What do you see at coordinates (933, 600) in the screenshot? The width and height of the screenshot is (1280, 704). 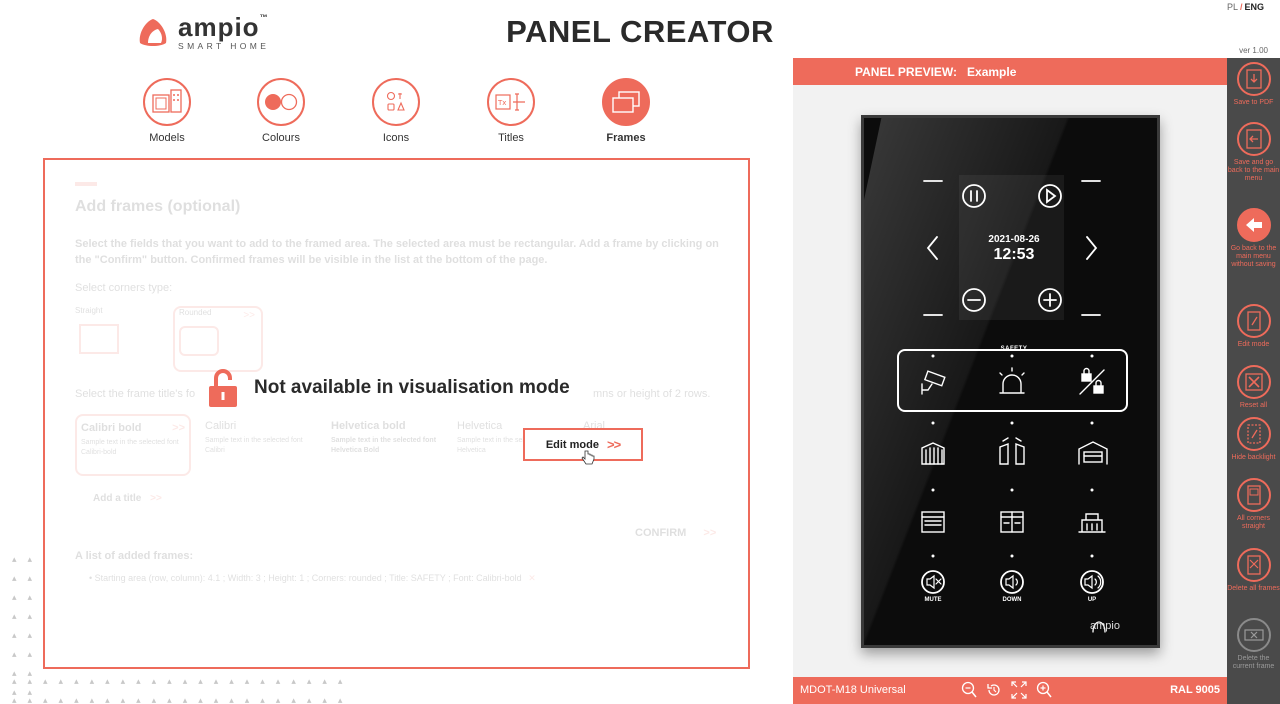 I see `panel-label-mute: MUTE` at bounding box center [933, 600].